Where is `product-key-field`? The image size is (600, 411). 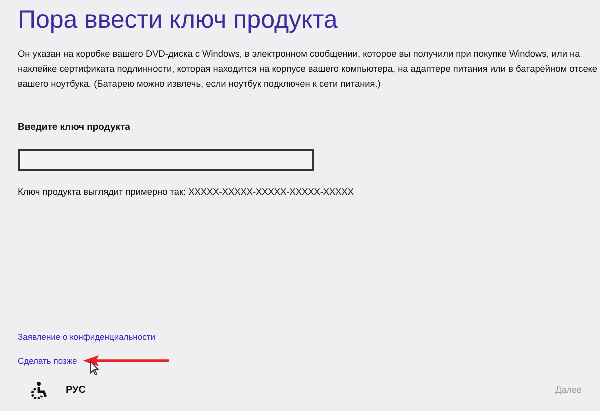 product-key-field is located at coordinates (166, 160).